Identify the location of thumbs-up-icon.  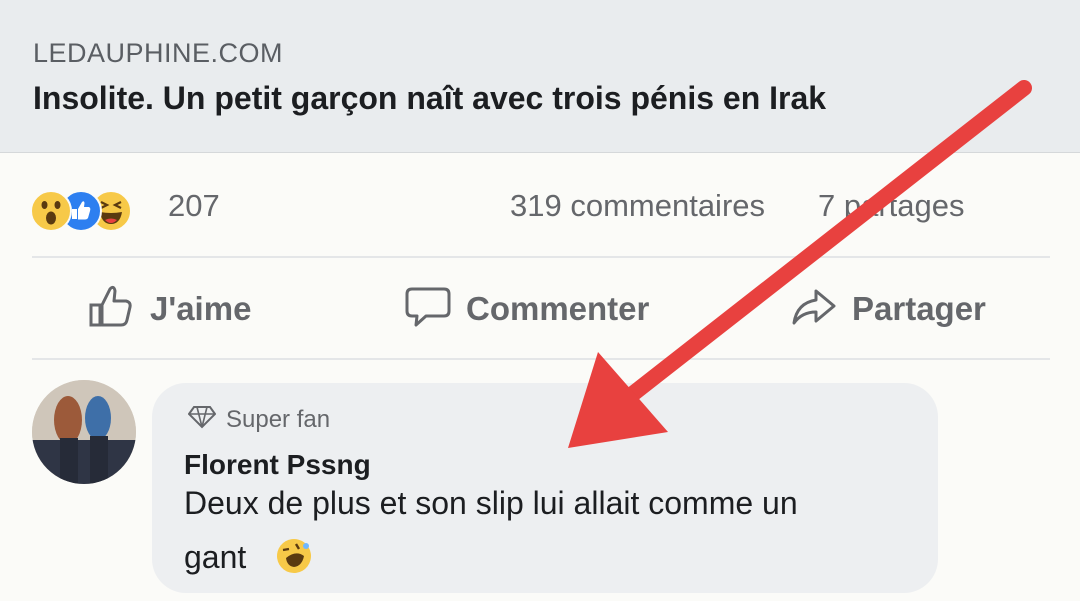
(112, 309).